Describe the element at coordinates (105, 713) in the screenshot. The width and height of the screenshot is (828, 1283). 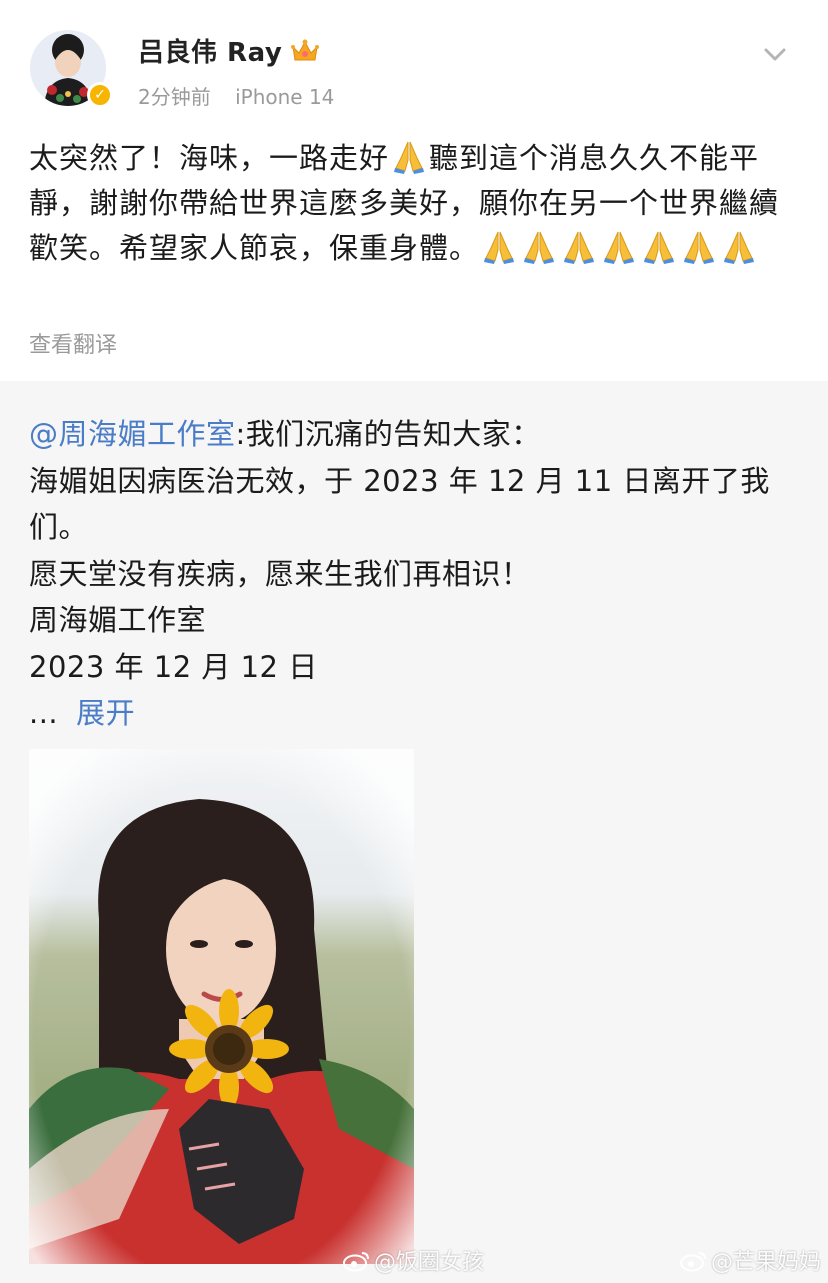
I see `expand-link: 展开` at that location.